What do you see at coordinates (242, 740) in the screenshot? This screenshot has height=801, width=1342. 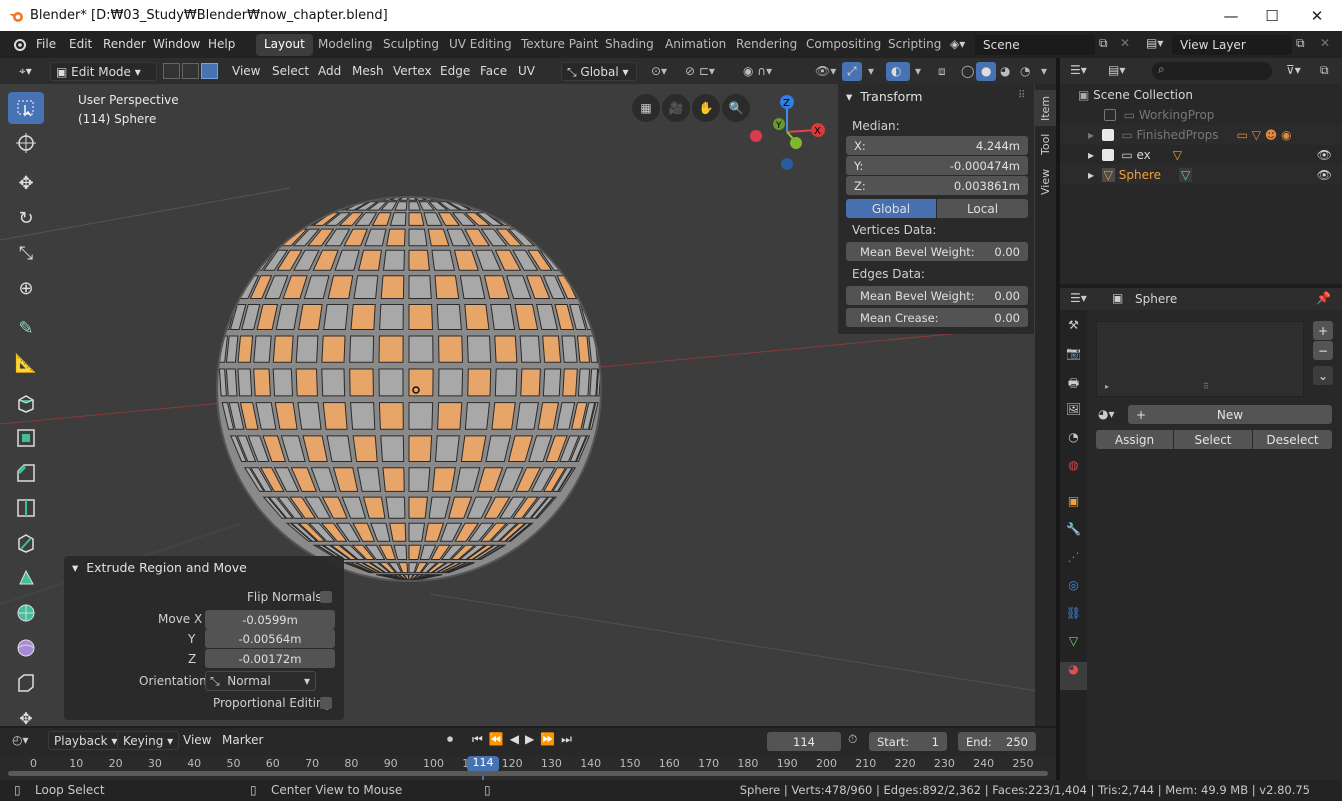 I see `timeline-menu-marker: Marker` at bounding box center [242, 740].